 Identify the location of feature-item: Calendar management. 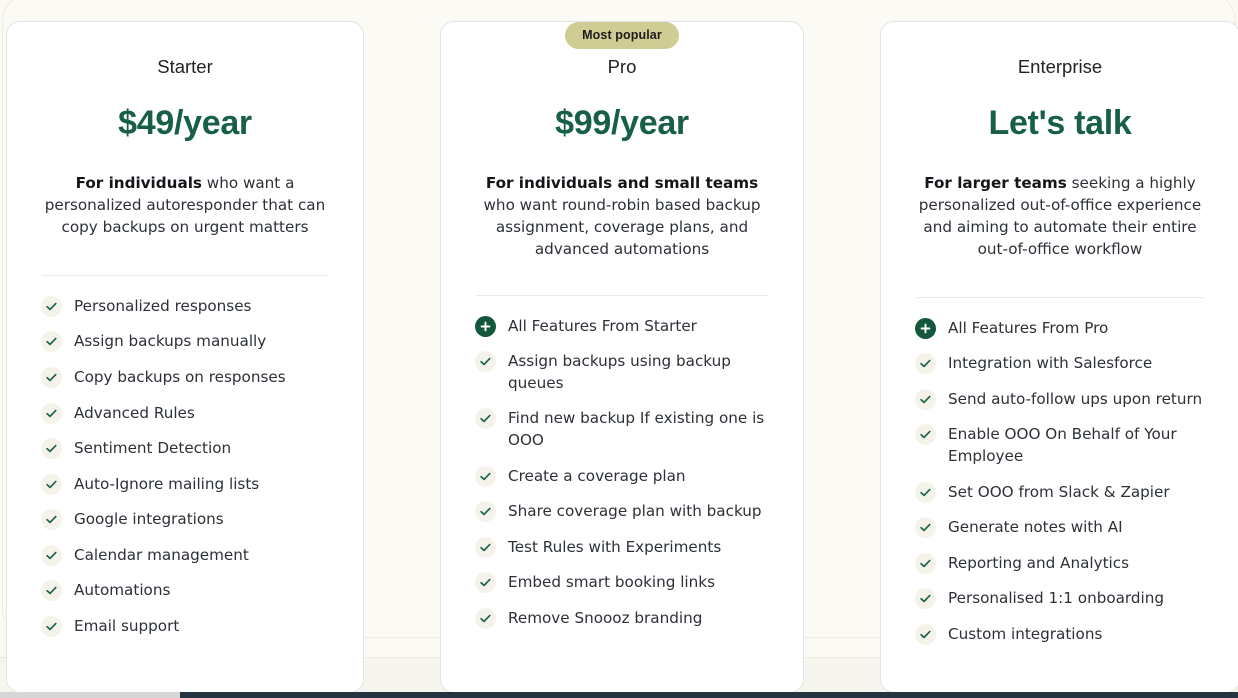
(185, 555).